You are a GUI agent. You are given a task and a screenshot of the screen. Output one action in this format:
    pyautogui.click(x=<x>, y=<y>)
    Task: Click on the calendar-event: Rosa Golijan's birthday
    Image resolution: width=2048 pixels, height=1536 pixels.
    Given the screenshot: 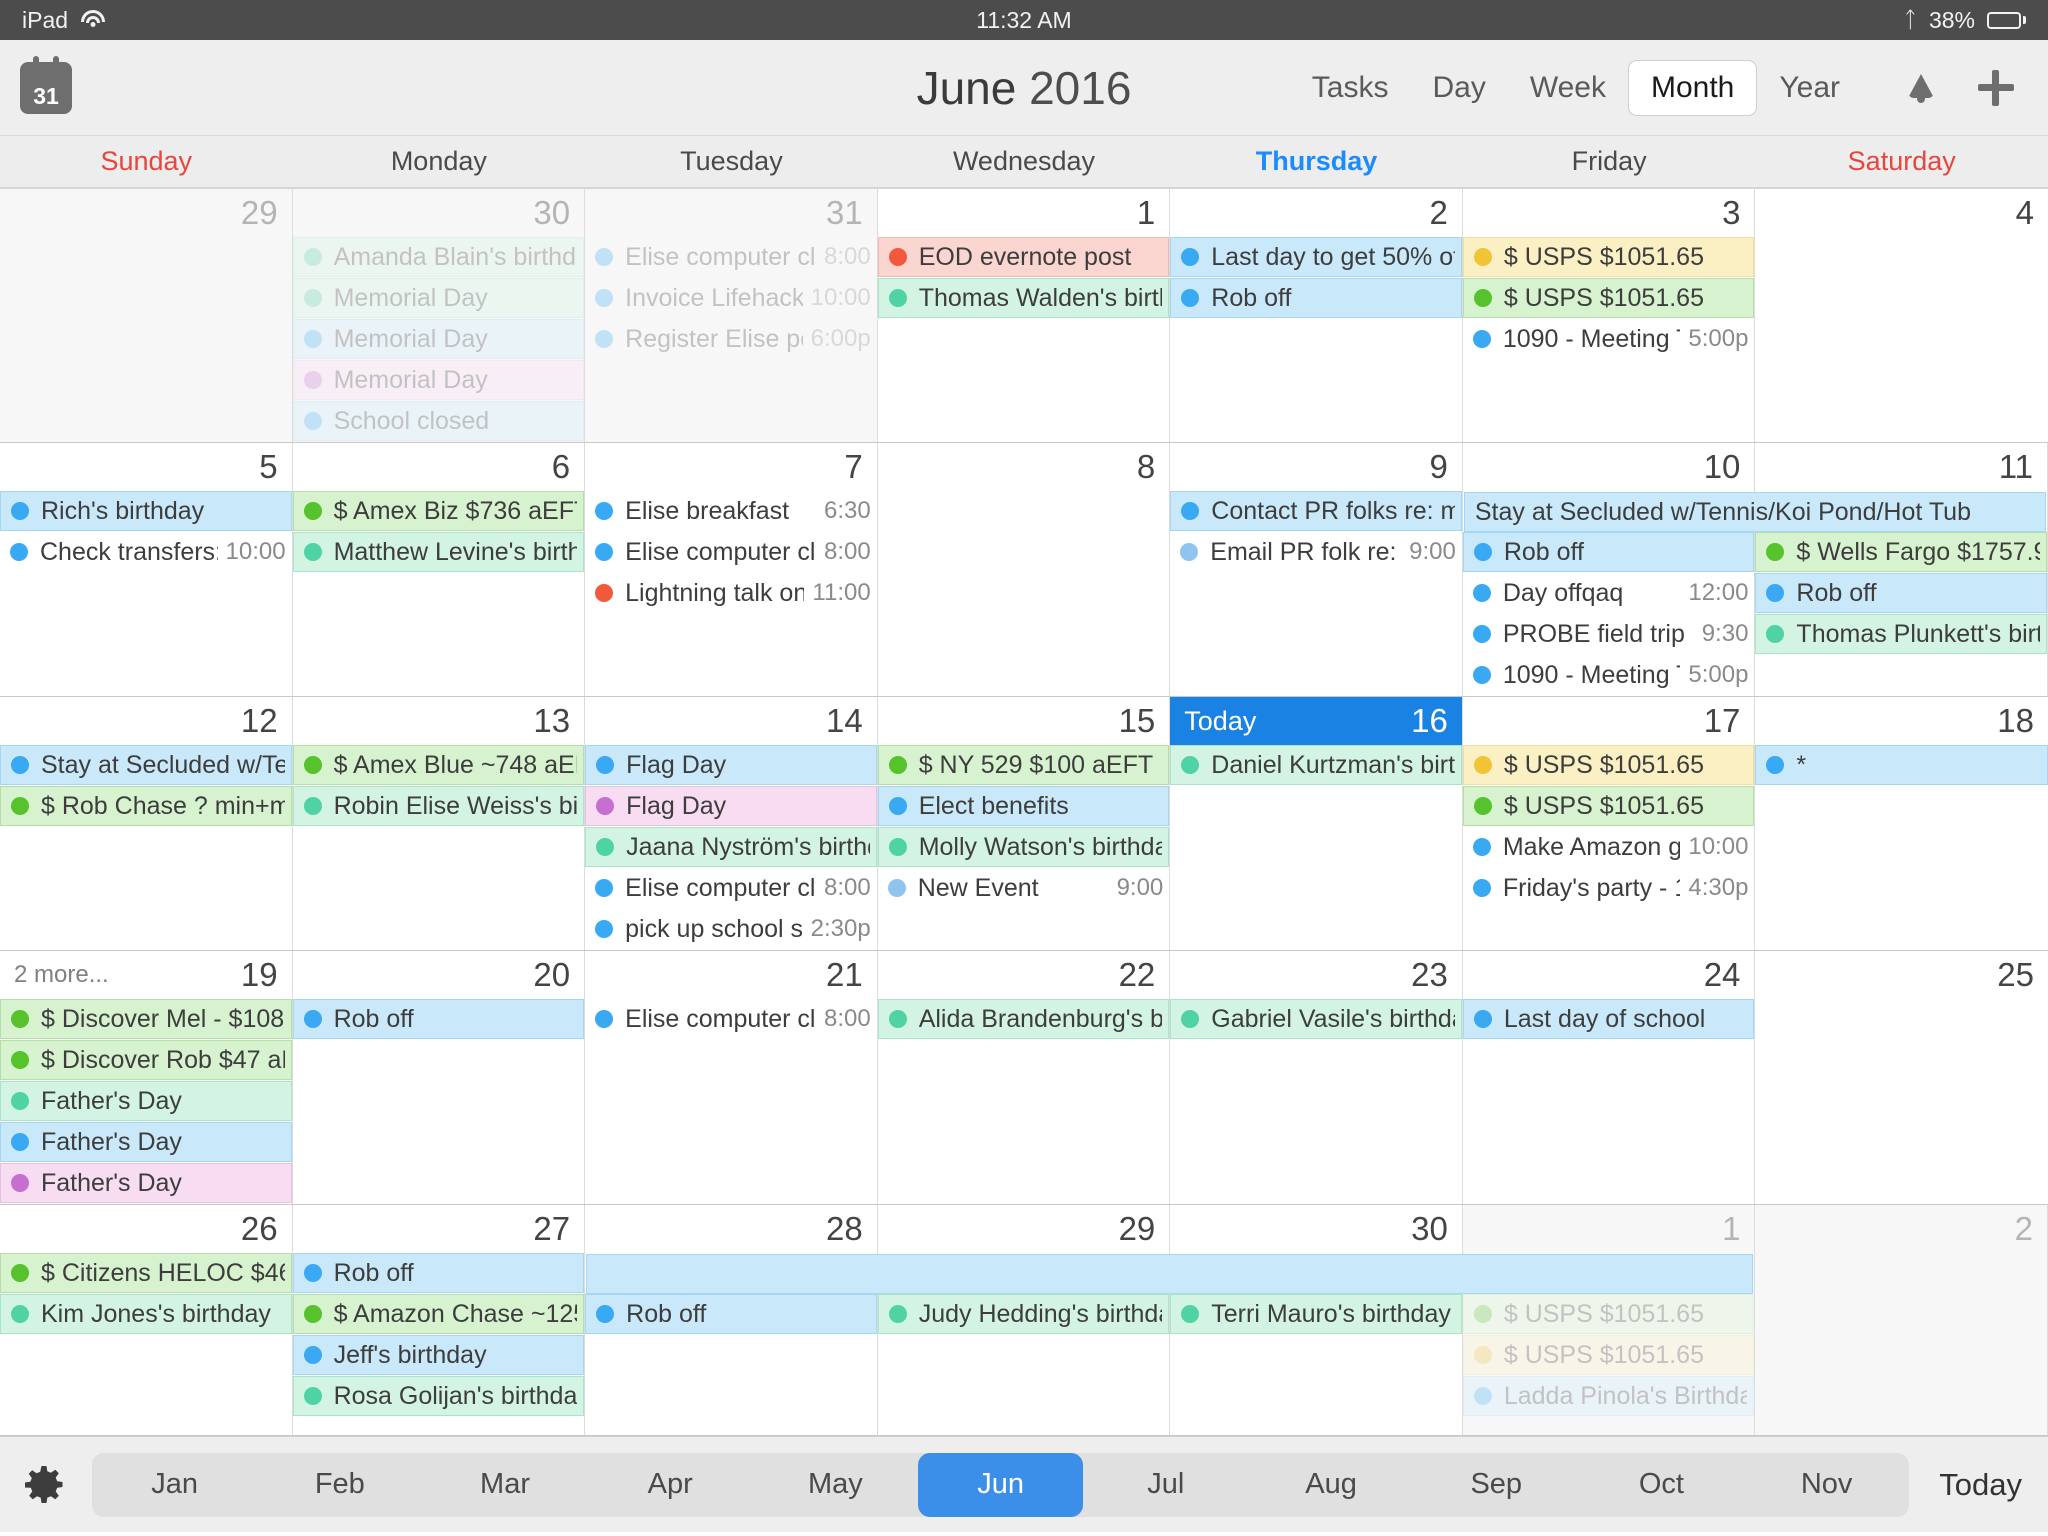 What is the action you would take?
    pyautogui.click(x=438, y=1396)
    